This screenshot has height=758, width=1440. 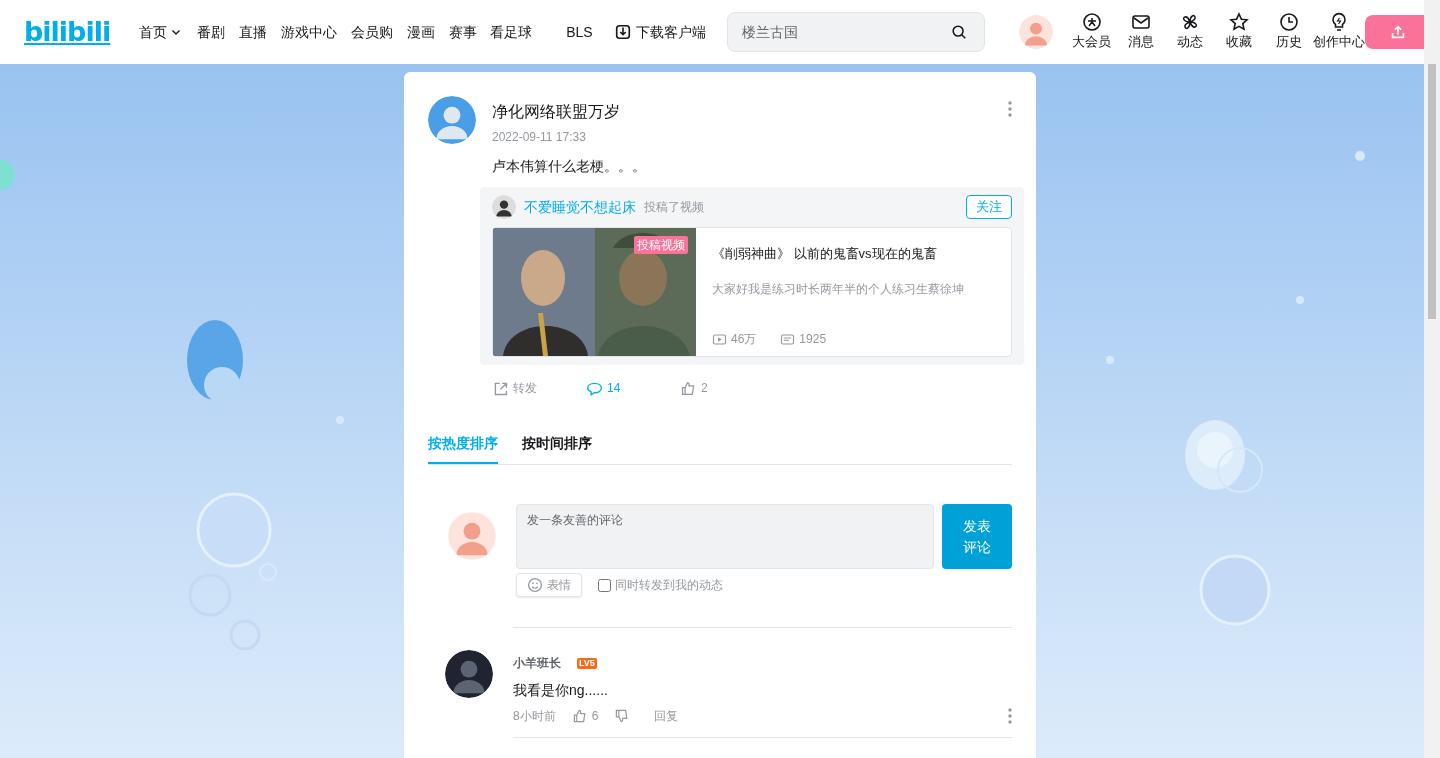 I want to click on post-time: 2022-09-11 17:33, so click(x=539, y=137).